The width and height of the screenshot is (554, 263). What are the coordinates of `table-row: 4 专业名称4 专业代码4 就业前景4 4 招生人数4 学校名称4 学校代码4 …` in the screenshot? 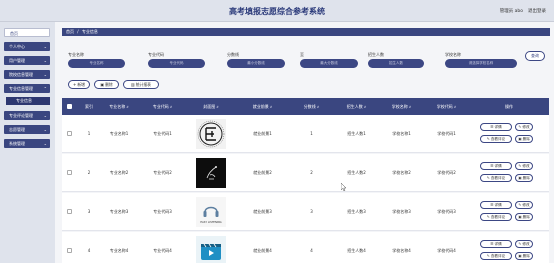 It's located at (305, 247).